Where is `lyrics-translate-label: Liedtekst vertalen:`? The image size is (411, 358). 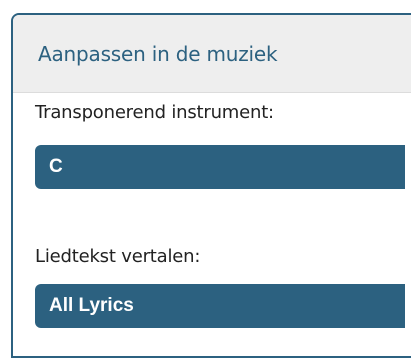 lyrics-translate-label: Liedtekst vertalen: is located at coordinates (118, 256).